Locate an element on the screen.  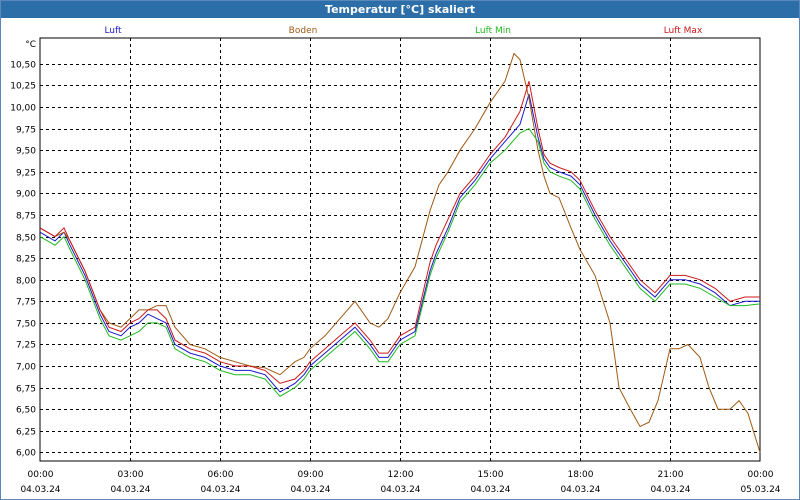
legend-item: Luft is located at coordinates (113, 31).